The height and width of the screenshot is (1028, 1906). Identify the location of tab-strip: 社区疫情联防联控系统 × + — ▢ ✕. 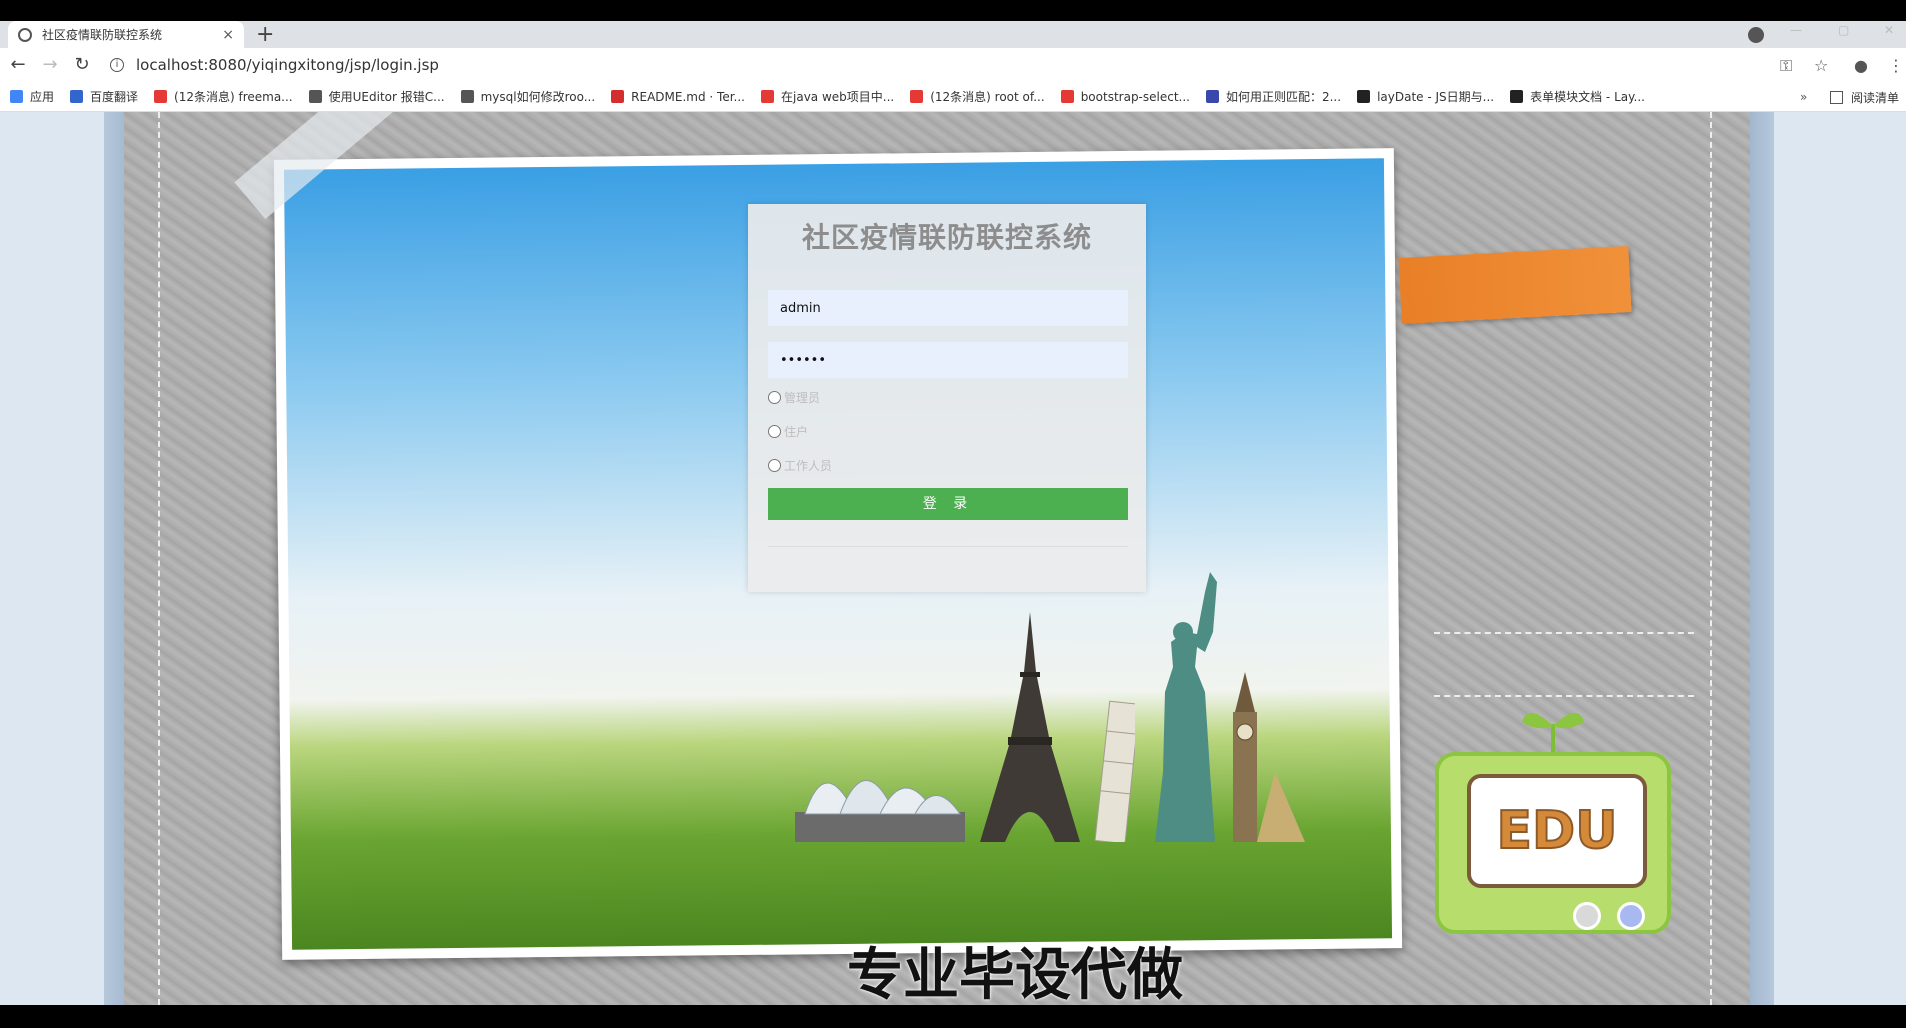
(953, 34).